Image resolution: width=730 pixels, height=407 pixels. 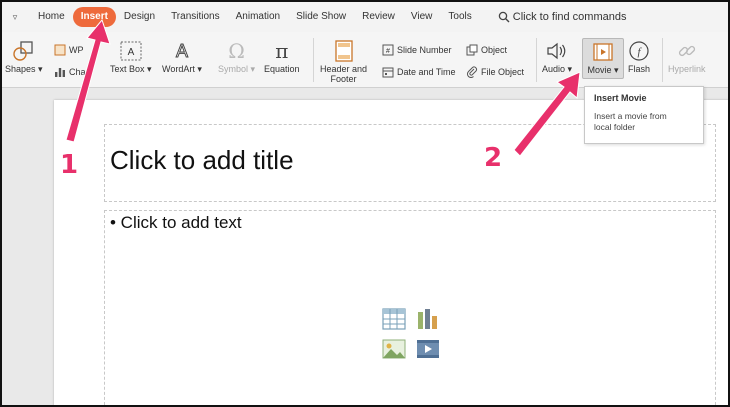 I want to click on tooltip-description-2: local folder, so click(x=615, y=127).